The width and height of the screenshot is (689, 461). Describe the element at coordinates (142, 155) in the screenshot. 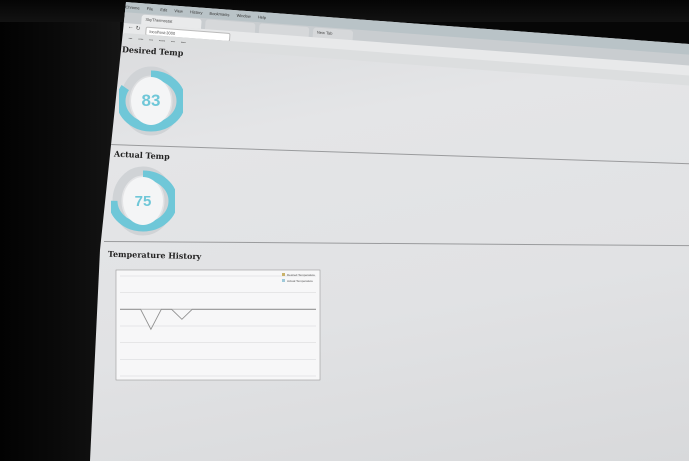

I see `actual-temp-title: Actual Temp` at that location.